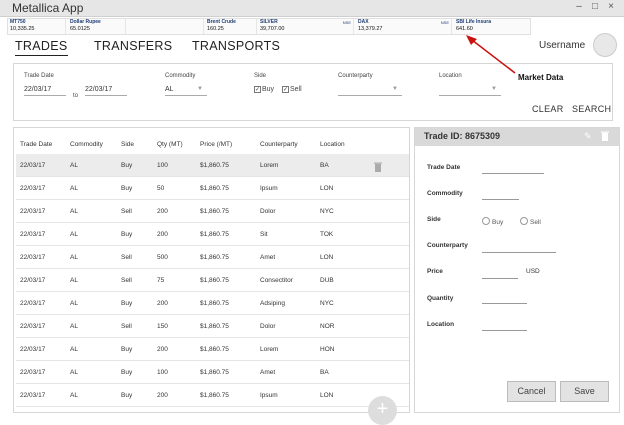  Describe the element at coordinates (541, 77) in the screenshot. I see `market-data-annotation: Market Data` at that location.